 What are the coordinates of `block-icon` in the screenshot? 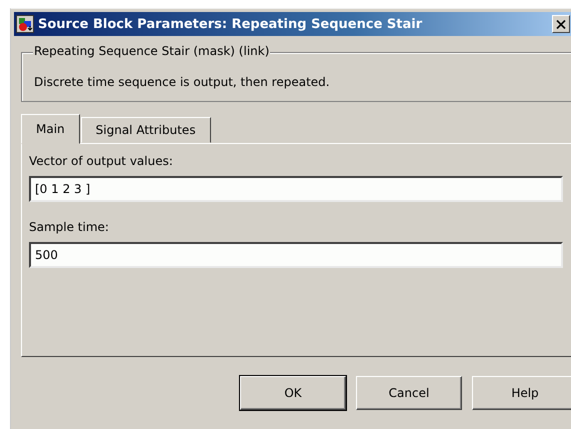 It's located at (25, 24).